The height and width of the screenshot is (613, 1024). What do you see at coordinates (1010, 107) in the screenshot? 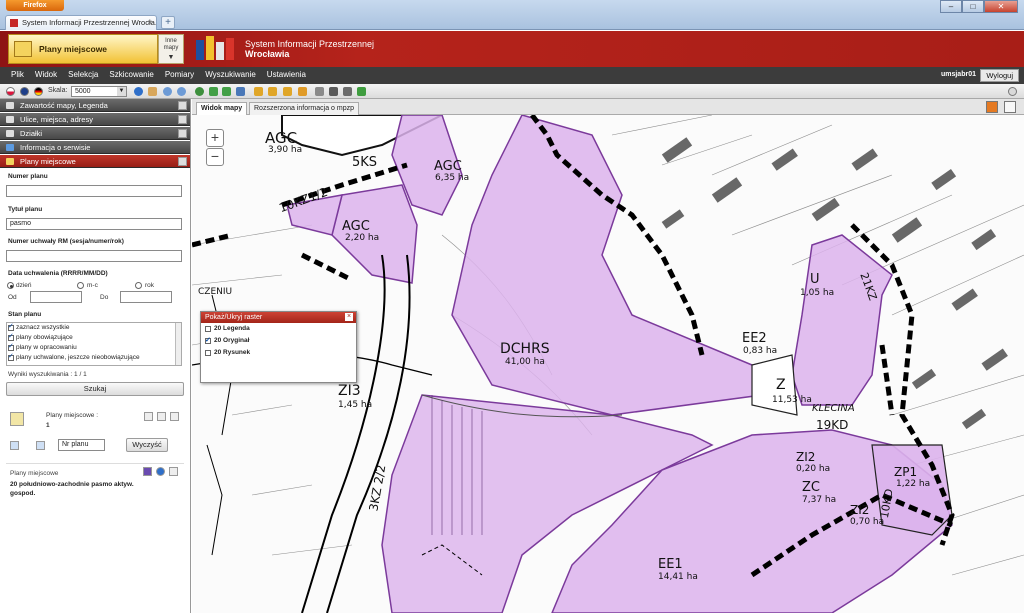
I see `popout-icon` at bounding box center [1010, 107].